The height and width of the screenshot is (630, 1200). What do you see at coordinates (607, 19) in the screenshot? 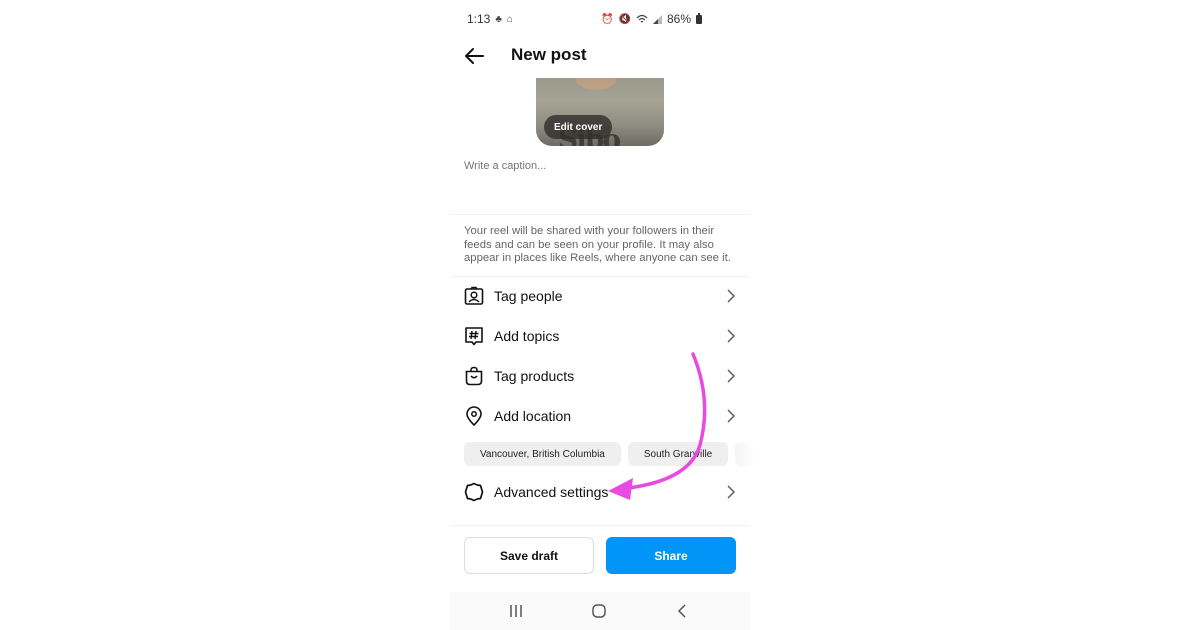
I see `alarm-icon: ⏰` at bounding box center [607, 19].